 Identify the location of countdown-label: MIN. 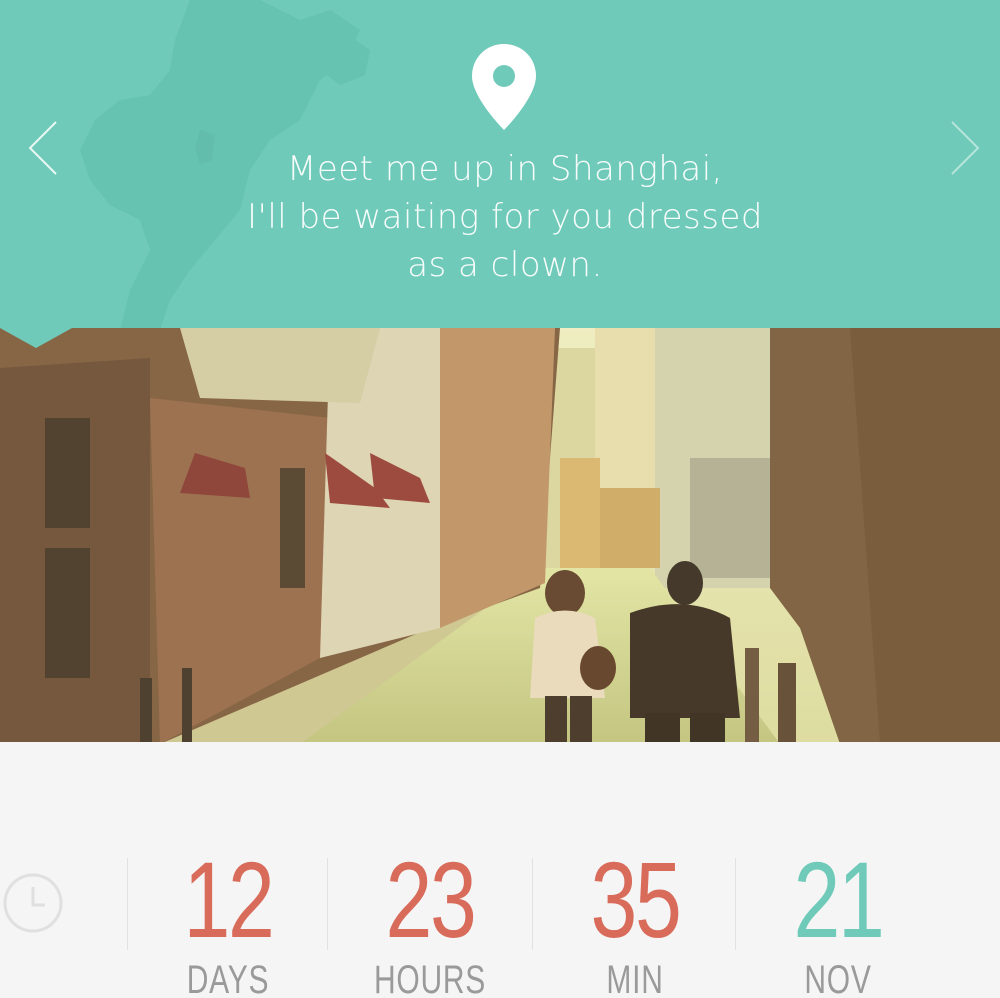
(635, 978).